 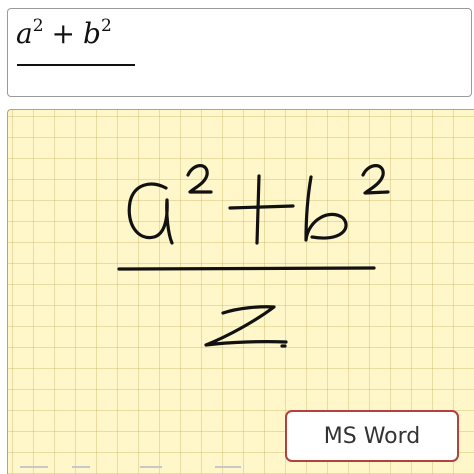 What do you see at coordinates (261, 207) in the screenshot?
I see `ink-stroke-plus-horizontal` at bounding box center [261, 207].